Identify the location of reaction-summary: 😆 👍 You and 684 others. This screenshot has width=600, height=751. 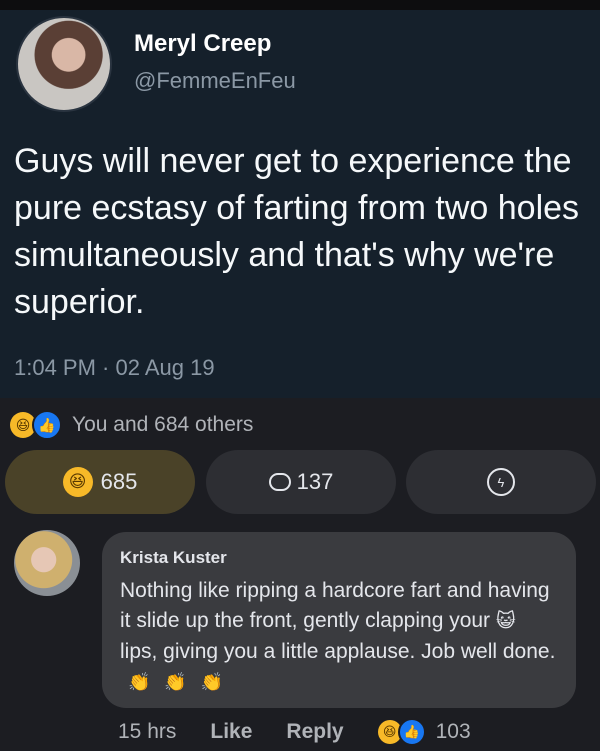
(131, 425).